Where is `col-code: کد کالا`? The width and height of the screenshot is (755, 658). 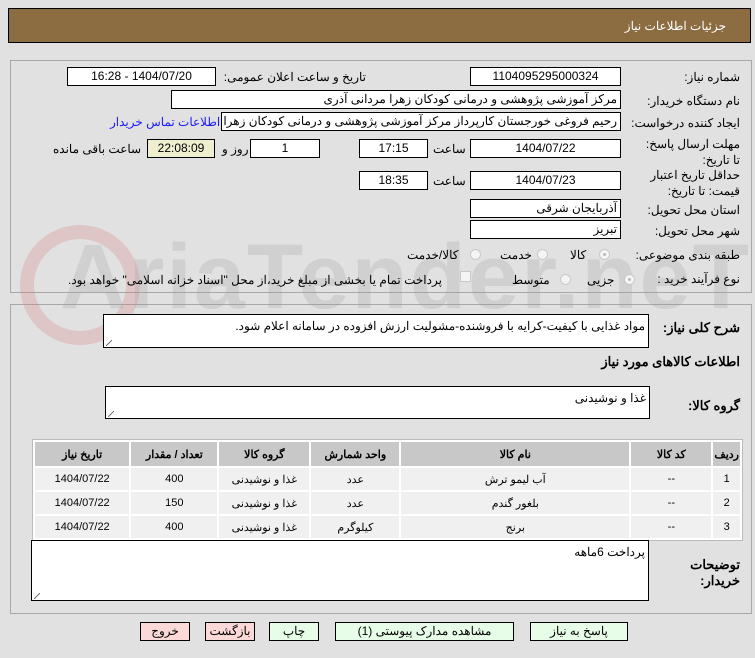 col-code: کد کالا is located at coordinates (671, 454).